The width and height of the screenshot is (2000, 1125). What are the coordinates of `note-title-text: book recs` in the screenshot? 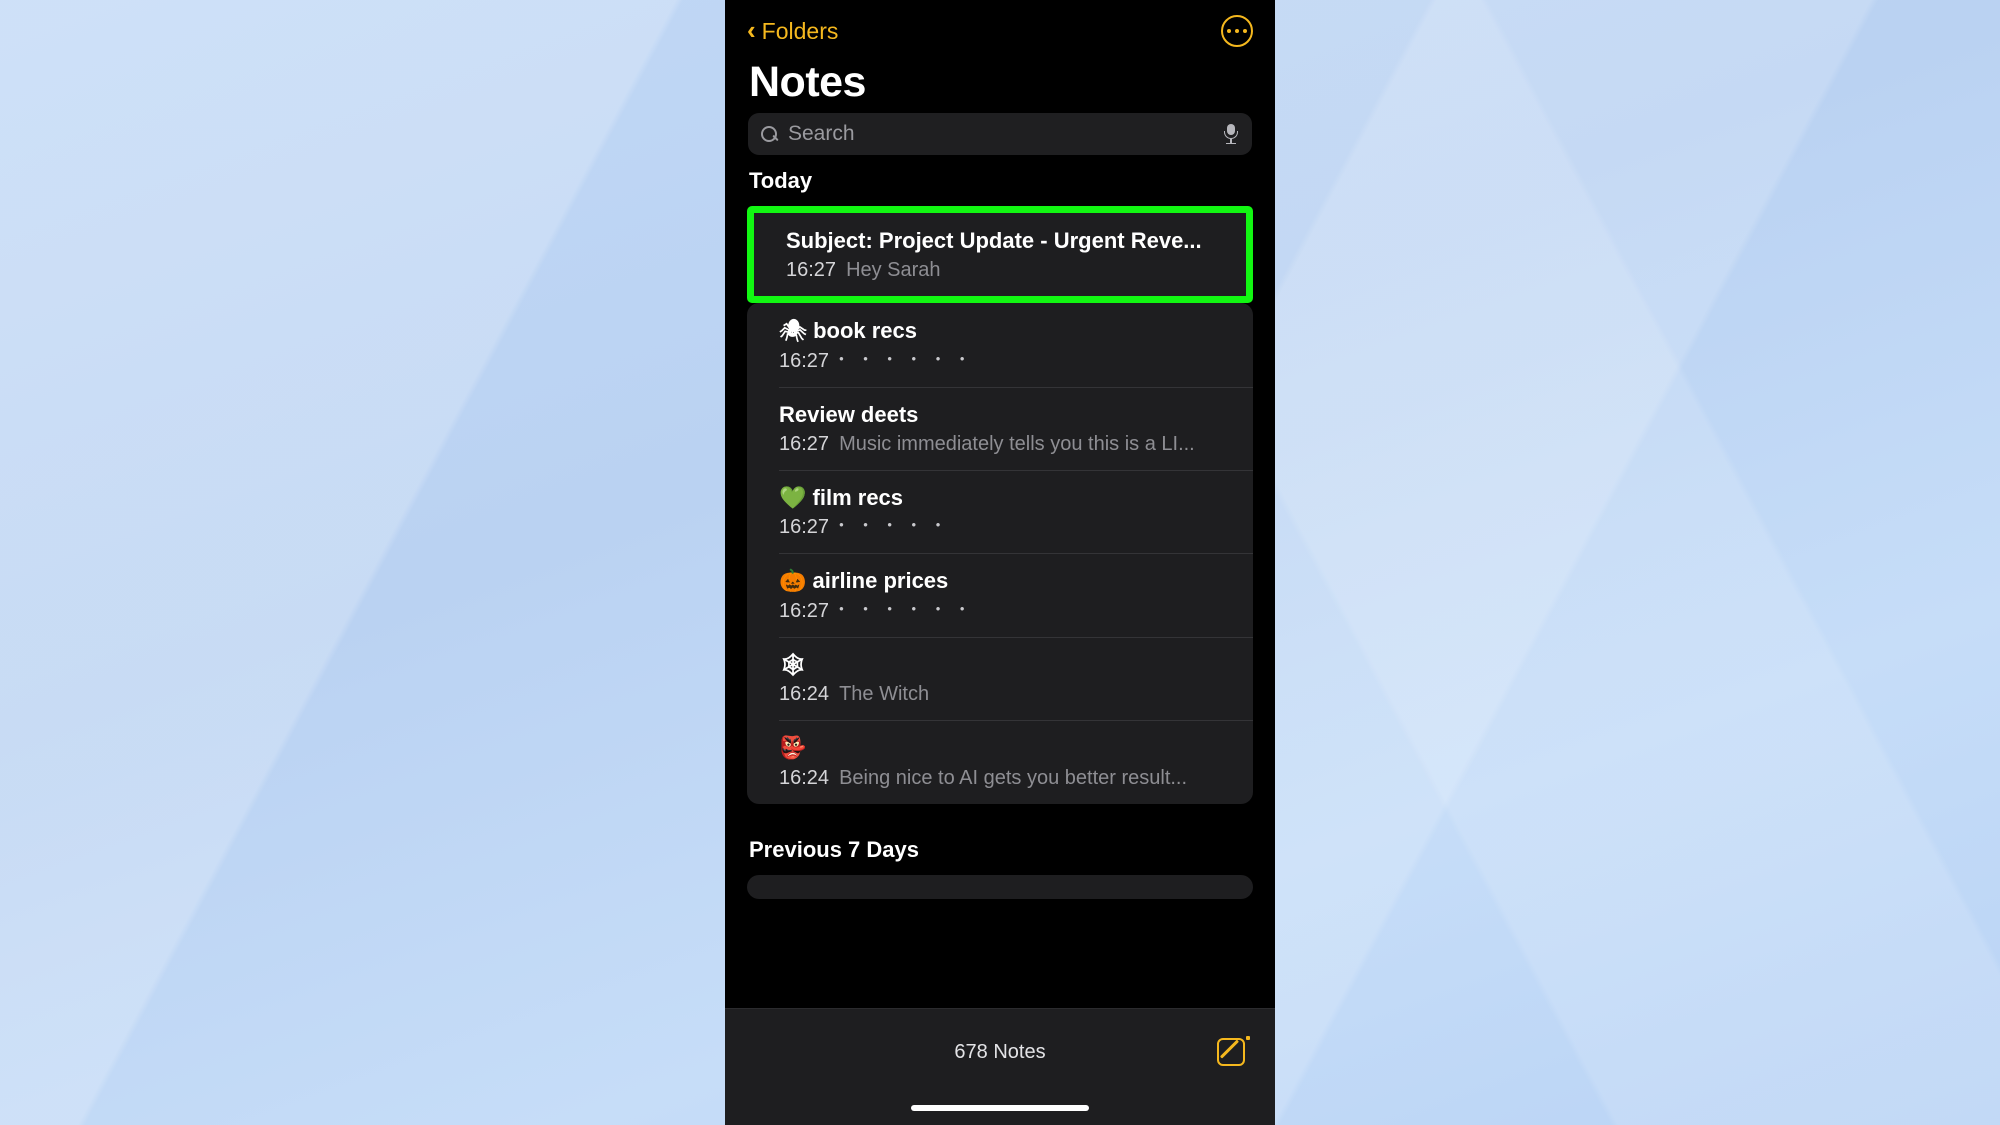 It's located at (865, 330).